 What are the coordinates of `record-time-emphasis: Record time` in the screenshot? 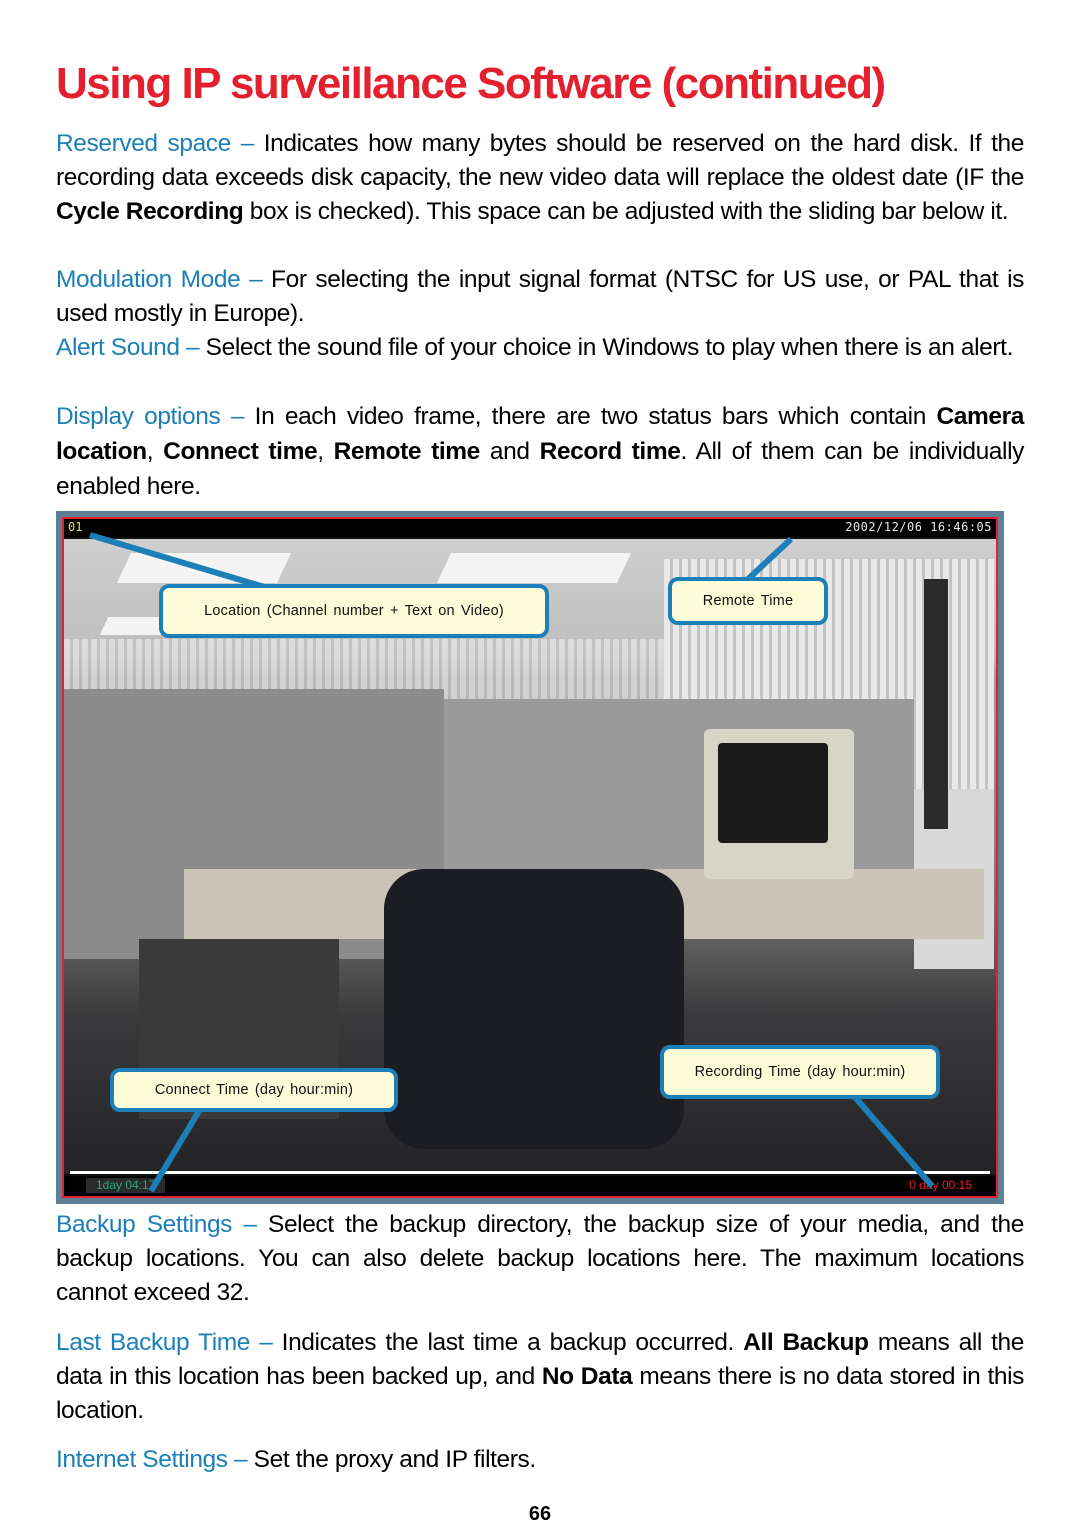 It's located at (610, 451).